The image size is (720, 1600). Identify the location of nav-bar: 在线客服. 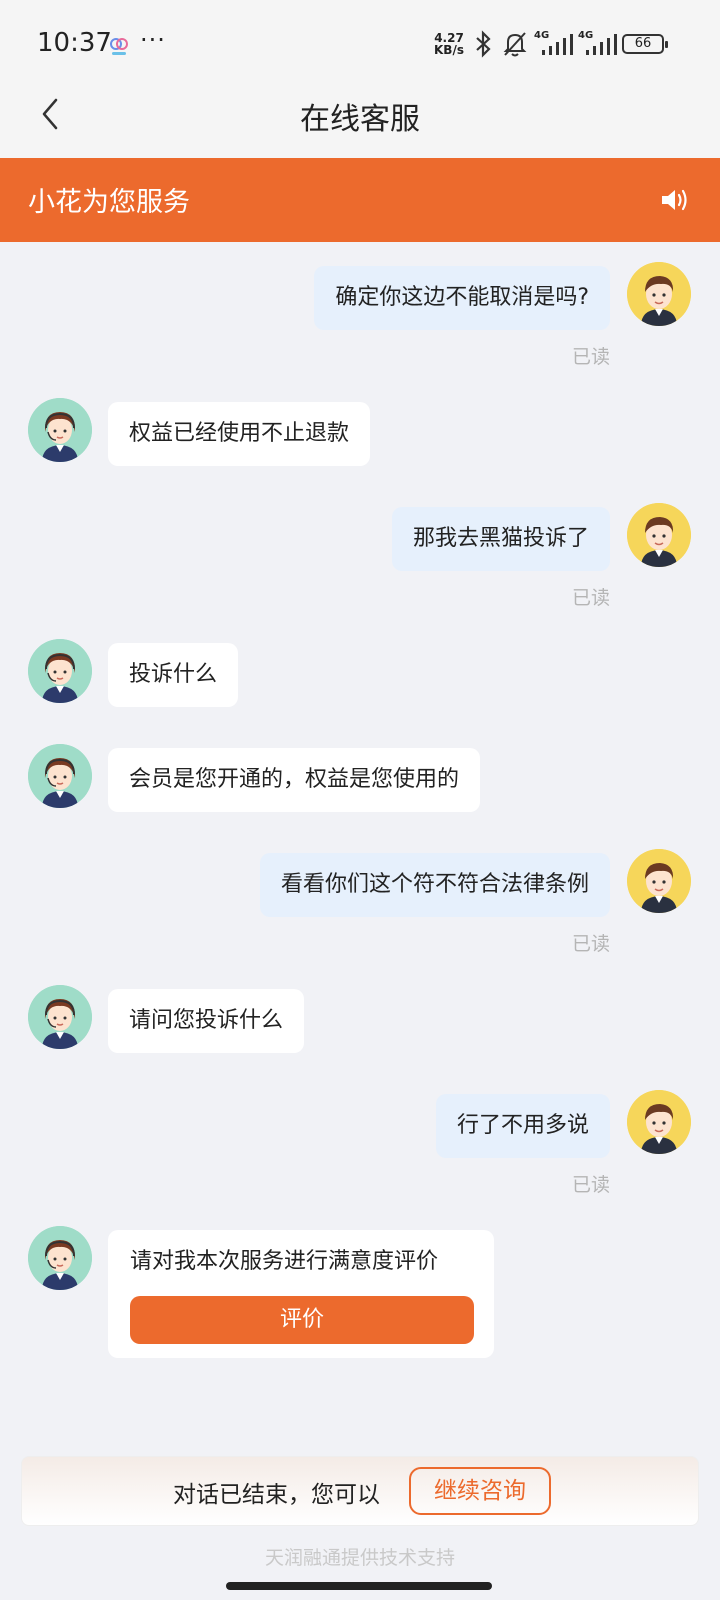
(360, 115).